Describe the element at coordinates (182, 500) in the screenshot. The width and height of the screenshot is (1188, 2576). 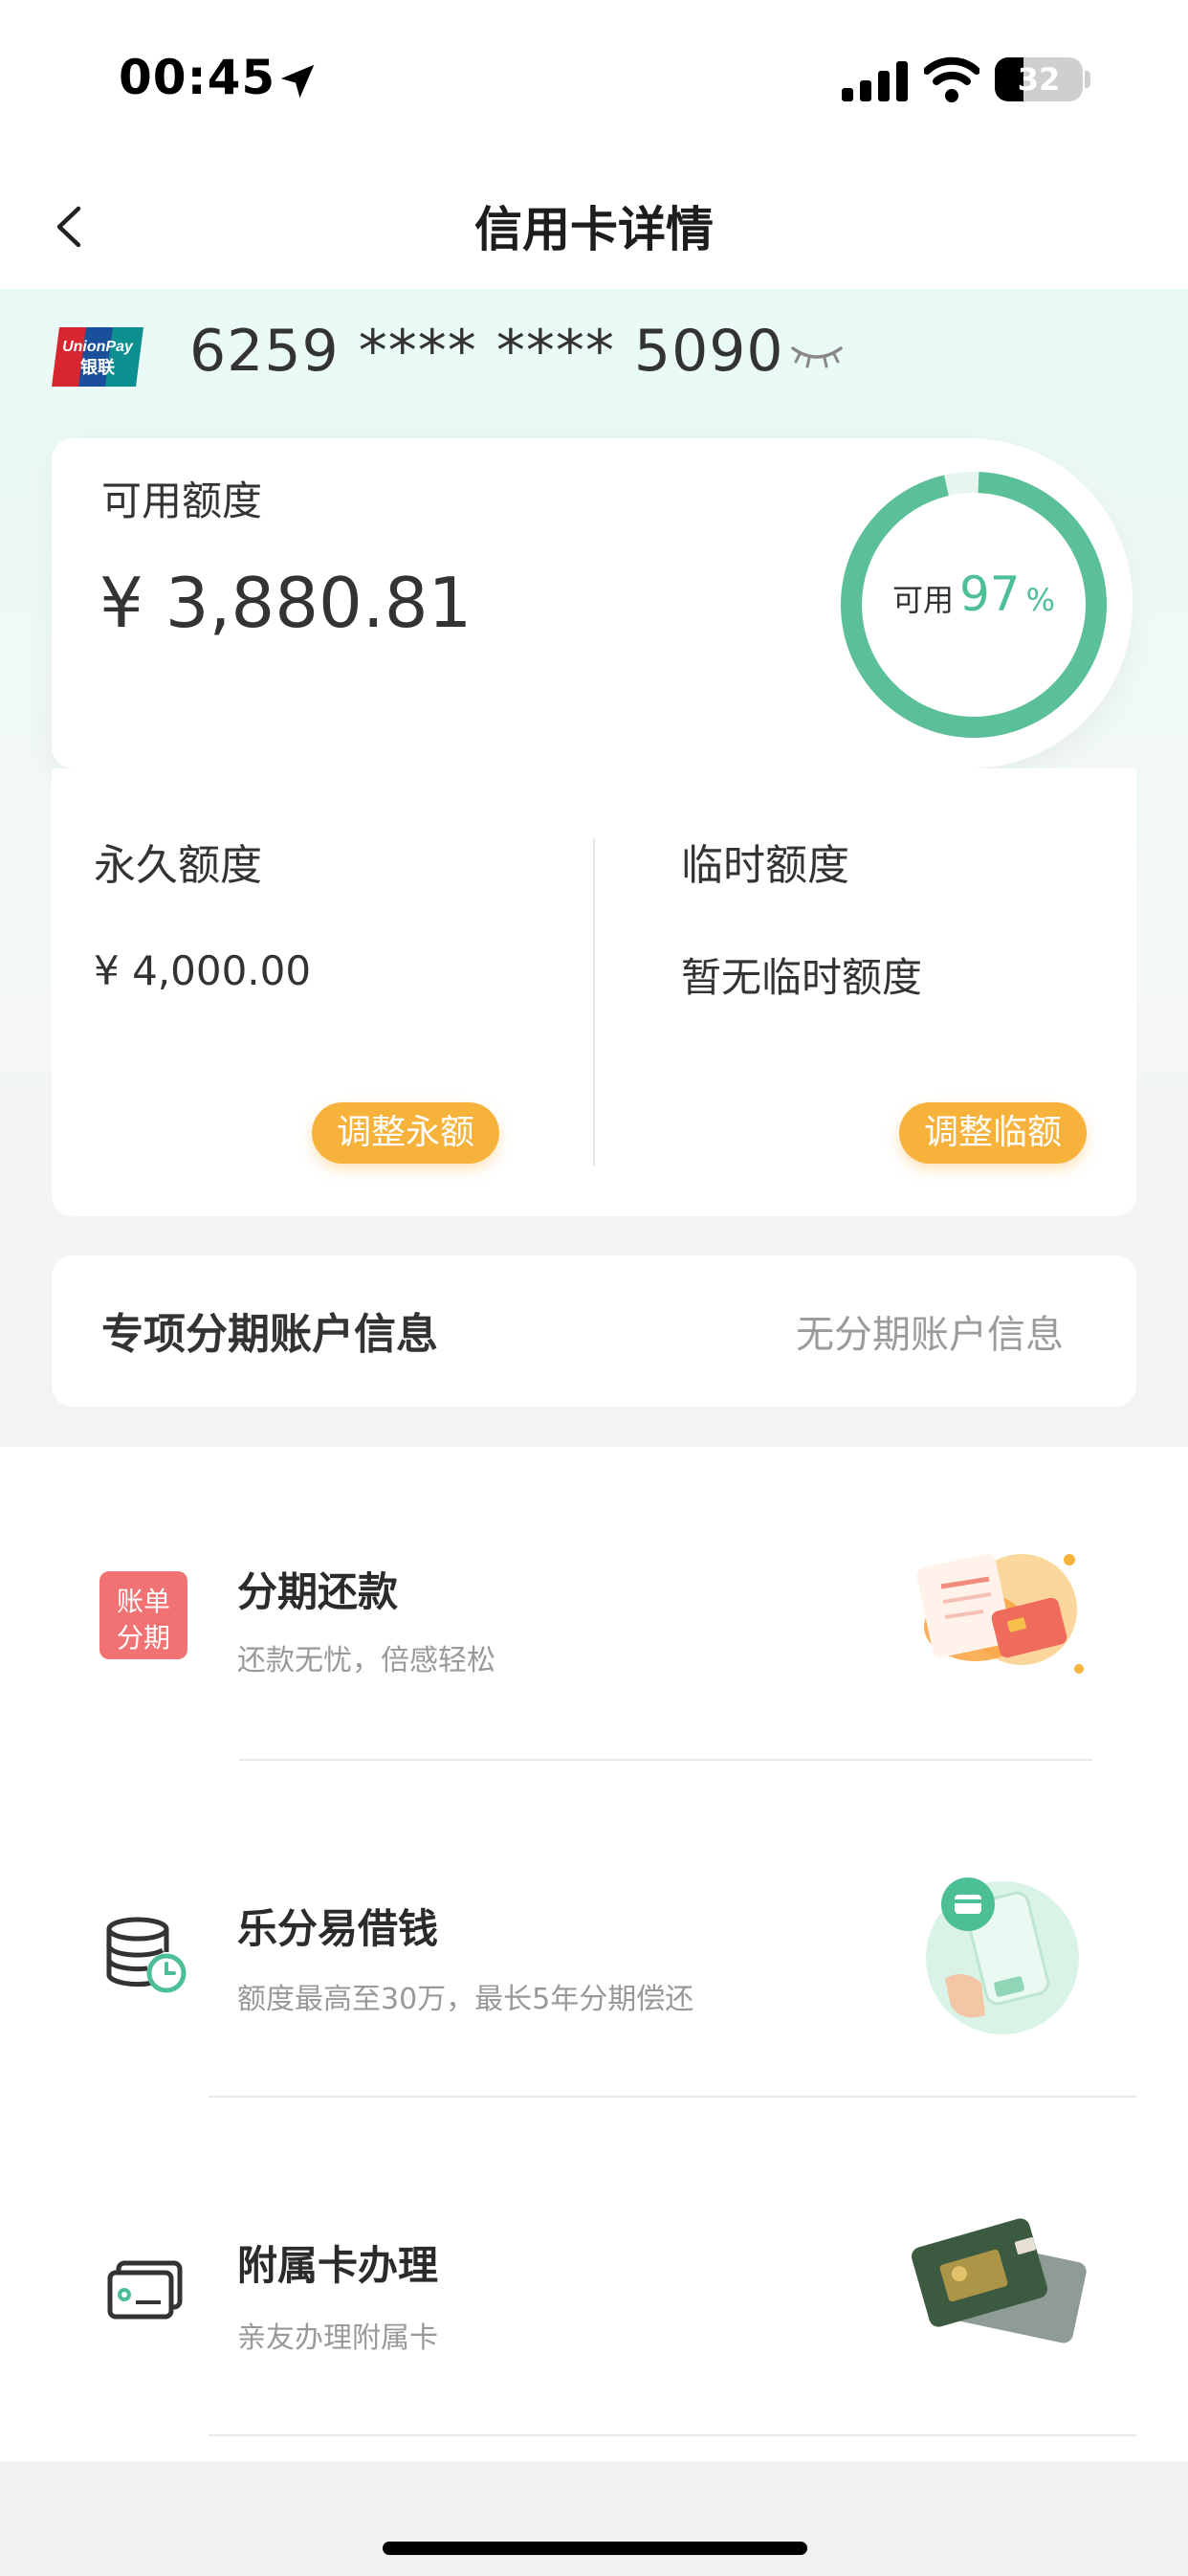
I see `available-credit-label: 可用额度` at that location.